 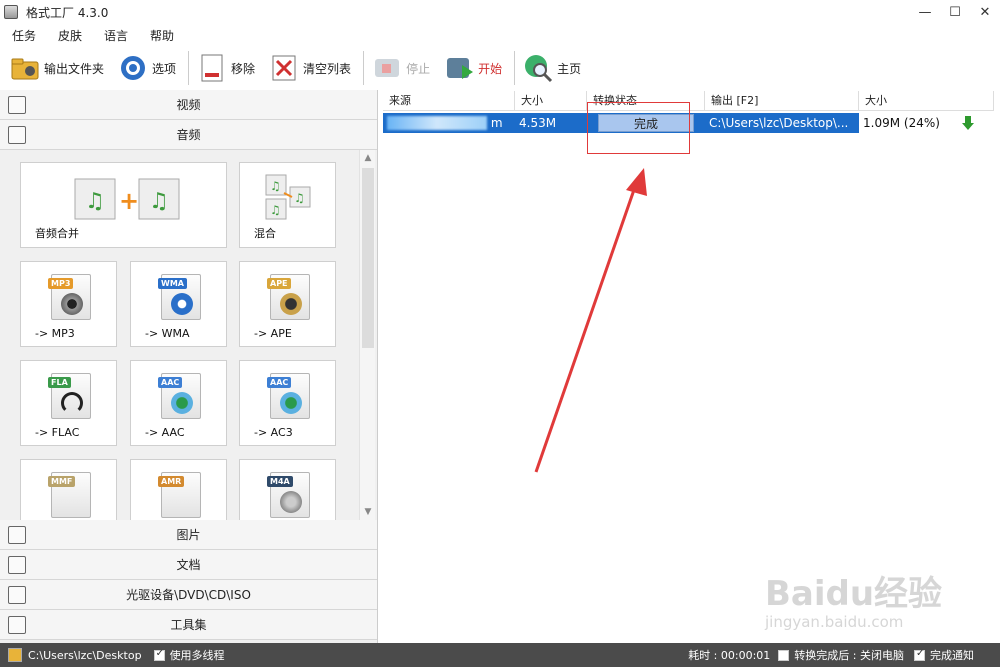 What do you see at coordinates (919, 654) in the screenshot?
I see `notify-checkbox` at bounding box center [919, 654].